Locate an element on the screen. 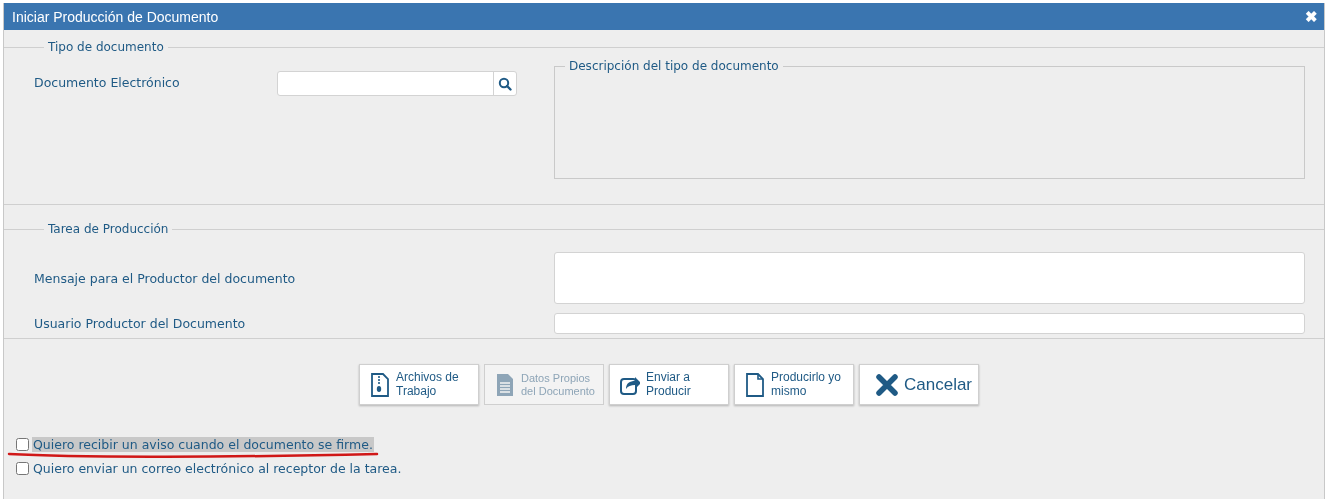  close-icon is located at coordinates (887, 384).